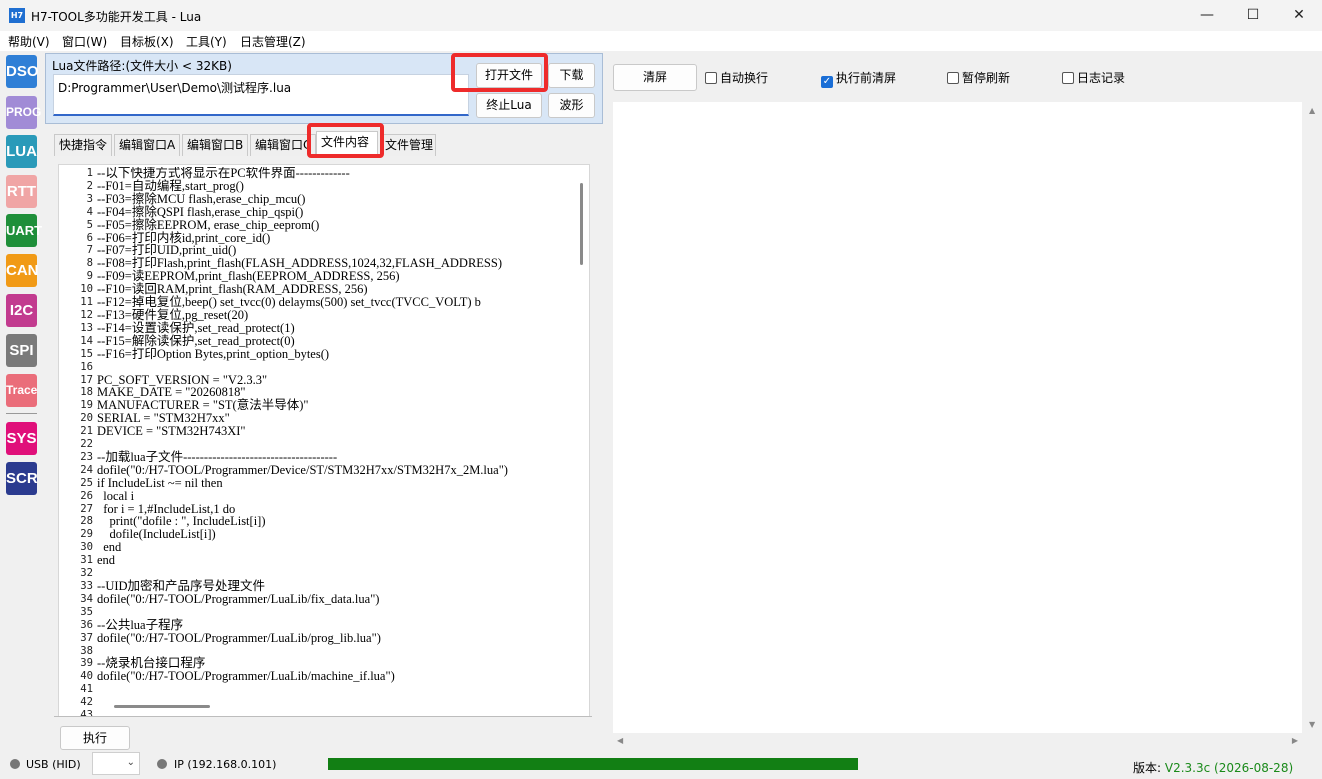  I want to click on sidebar-lua-button: LUA, so click(21, 151).